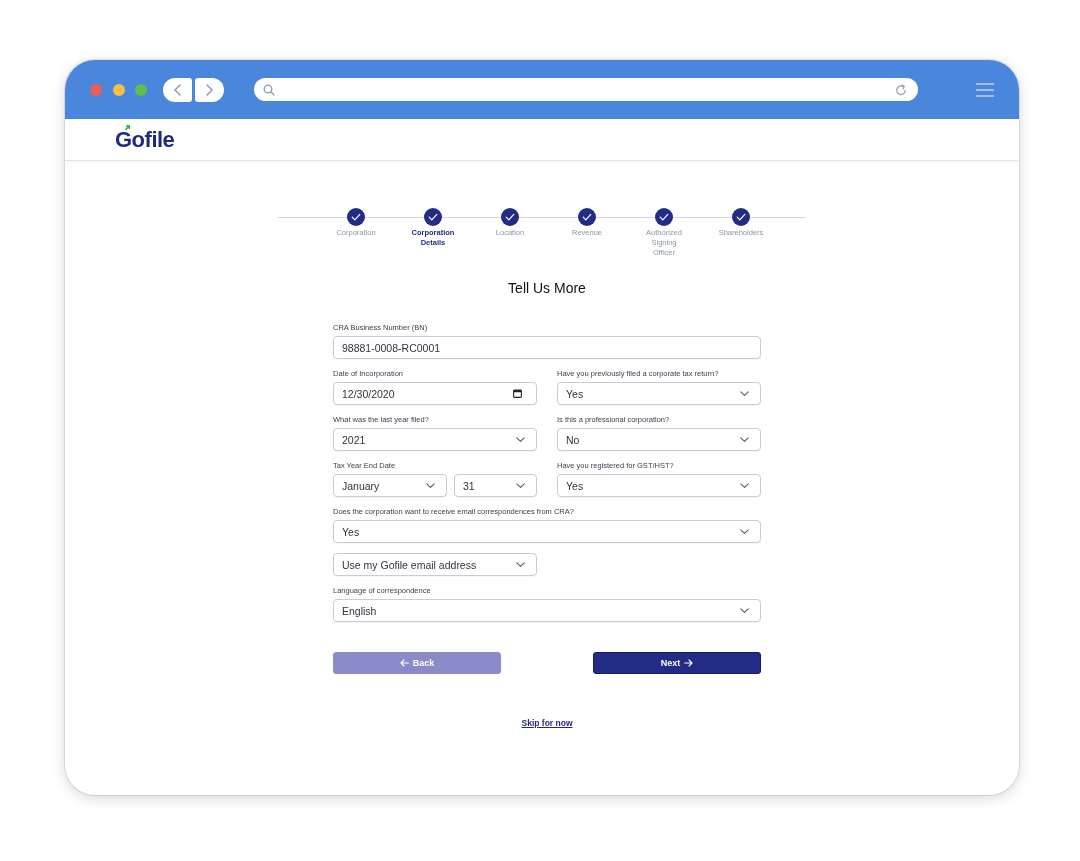  What do you see at coordinates (659, 439) in the screenshot?
I see `dropdown: No` at bounding box center [659, 439].